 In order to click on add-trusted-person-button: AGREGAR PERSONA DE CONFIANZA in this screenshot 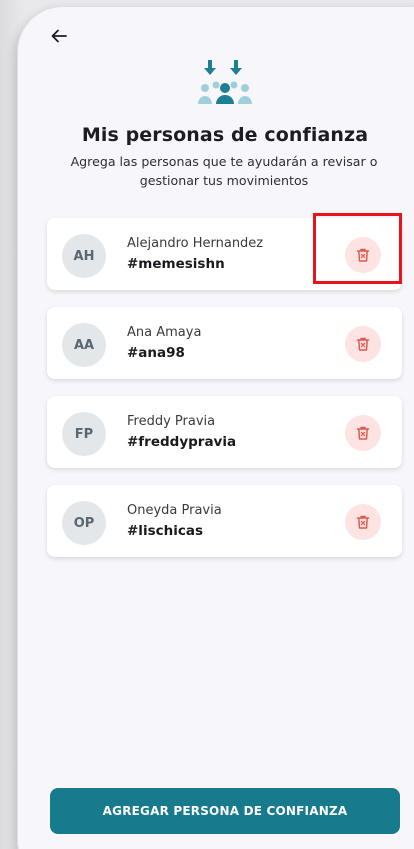, I will do `click(225, 811)`.